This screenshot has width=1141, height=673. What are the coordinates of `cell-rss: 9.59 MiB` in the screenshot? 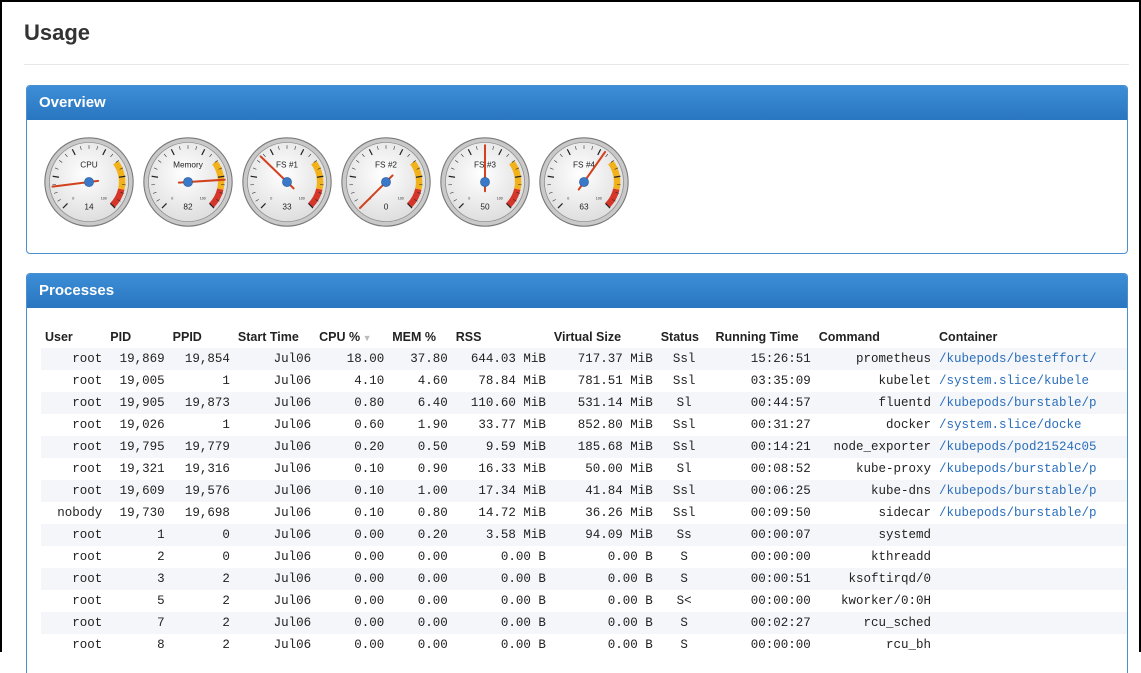 It's located at (501, 447).